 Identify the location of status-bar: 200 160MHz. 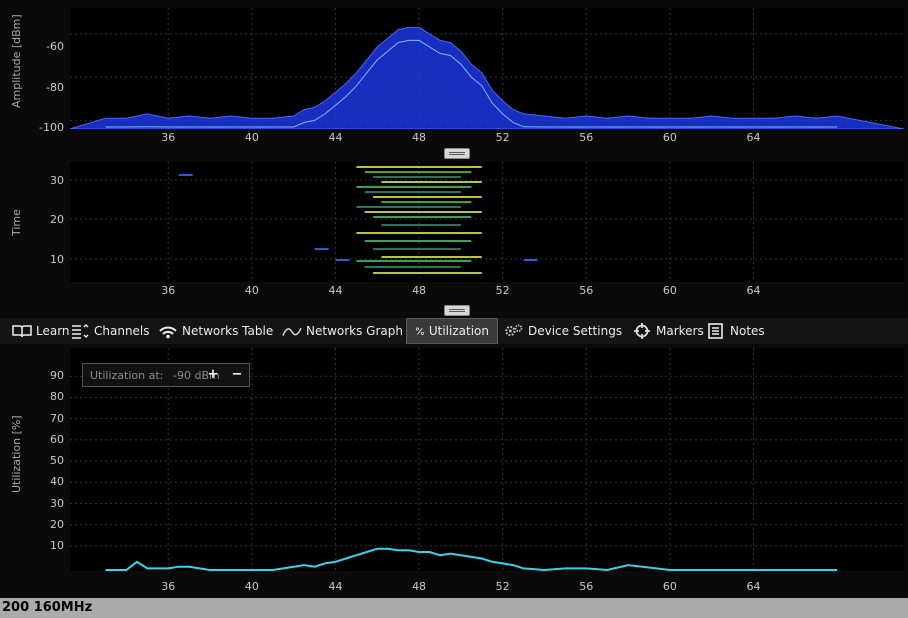
(454, 608).